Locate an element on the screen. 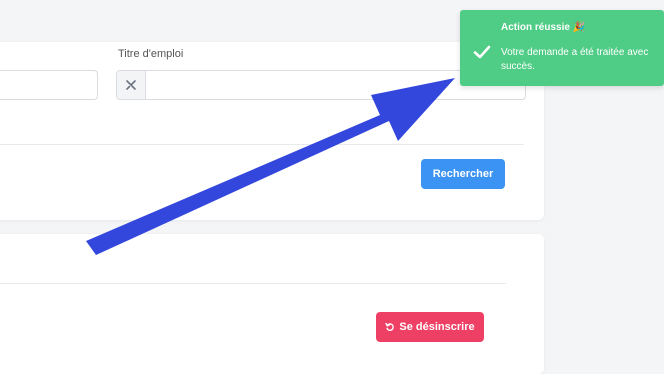 The width and height of the screenshot is (664, 374). search-button: Rechercher is located at coordinates (463, 174).